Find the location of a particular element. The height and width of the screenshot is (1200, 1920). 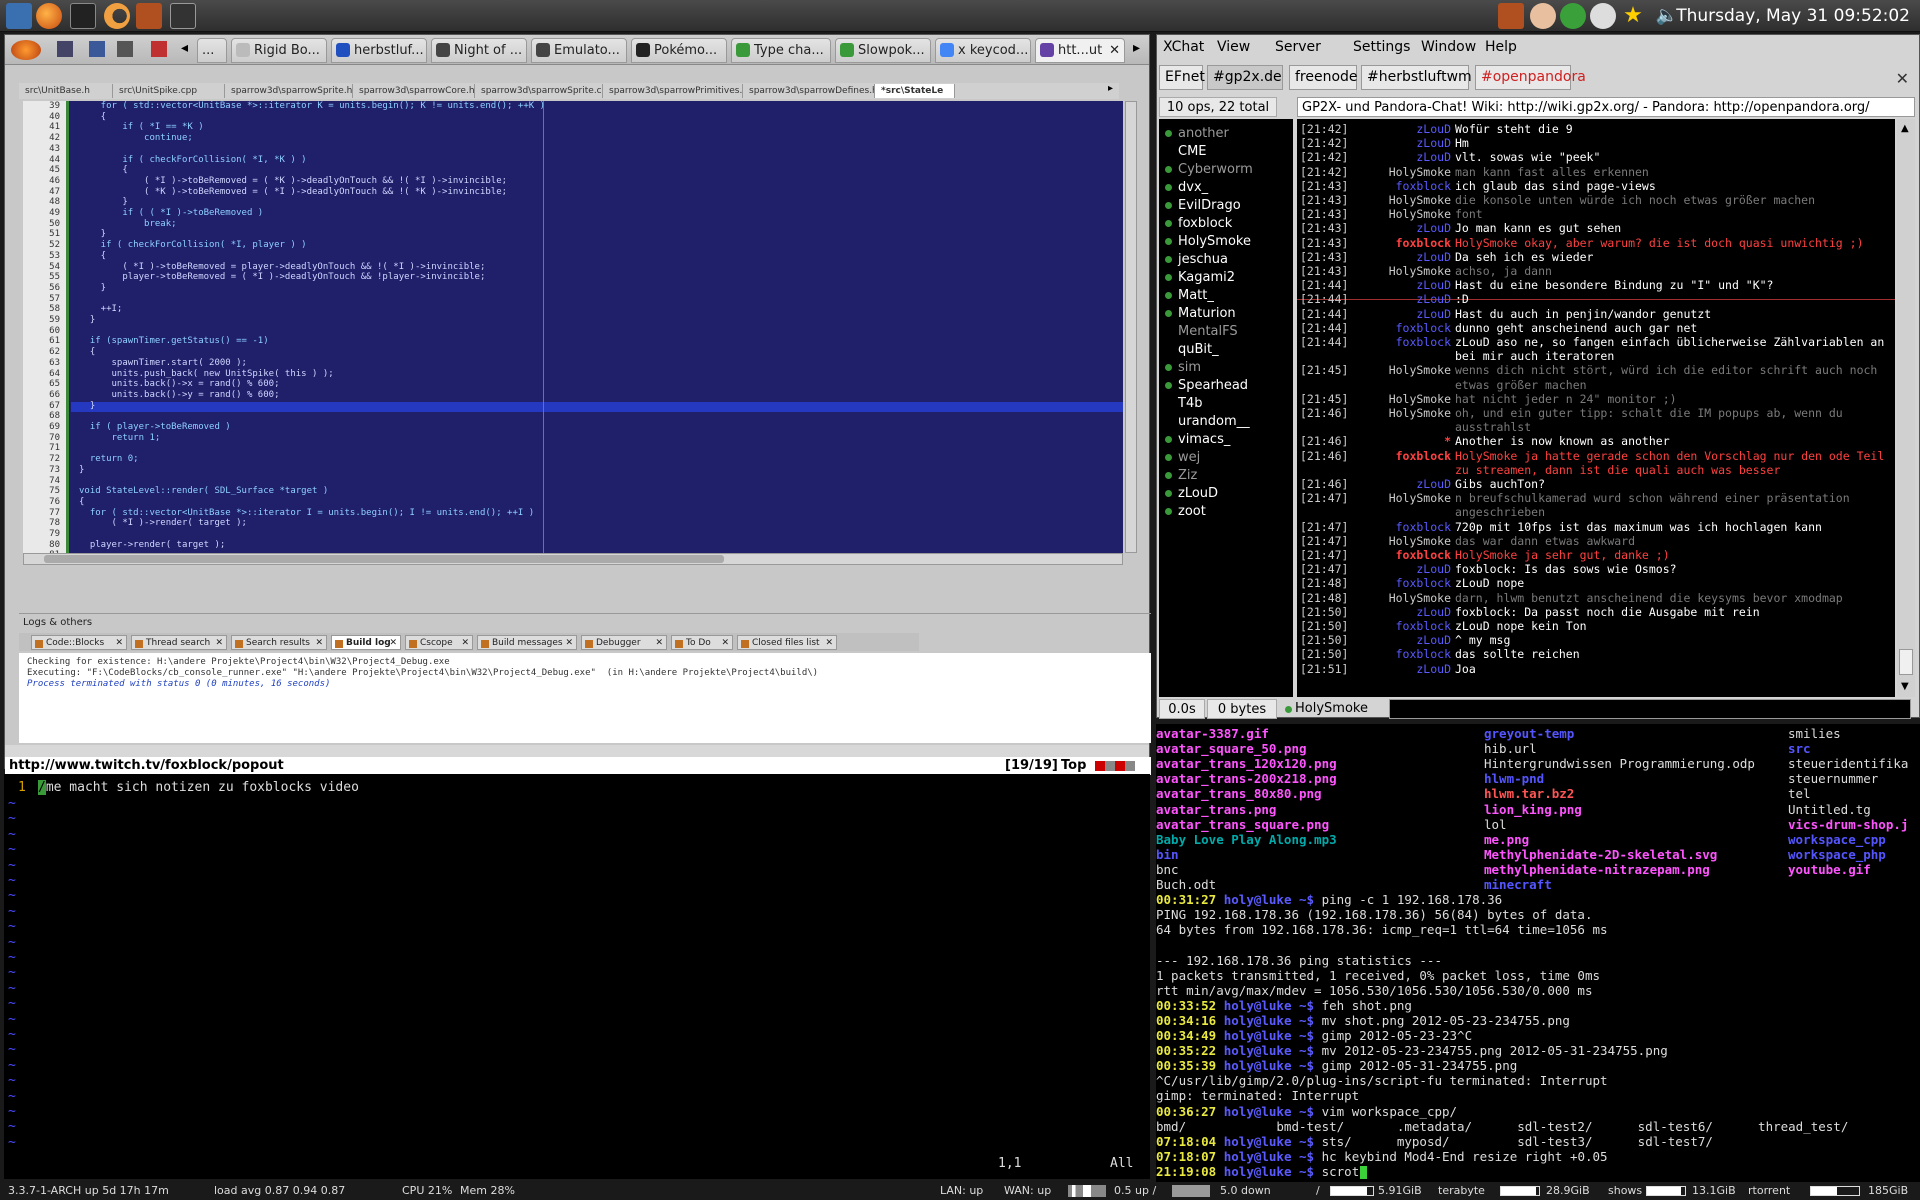

tab-group-icon is located at coordinates (65, 49).